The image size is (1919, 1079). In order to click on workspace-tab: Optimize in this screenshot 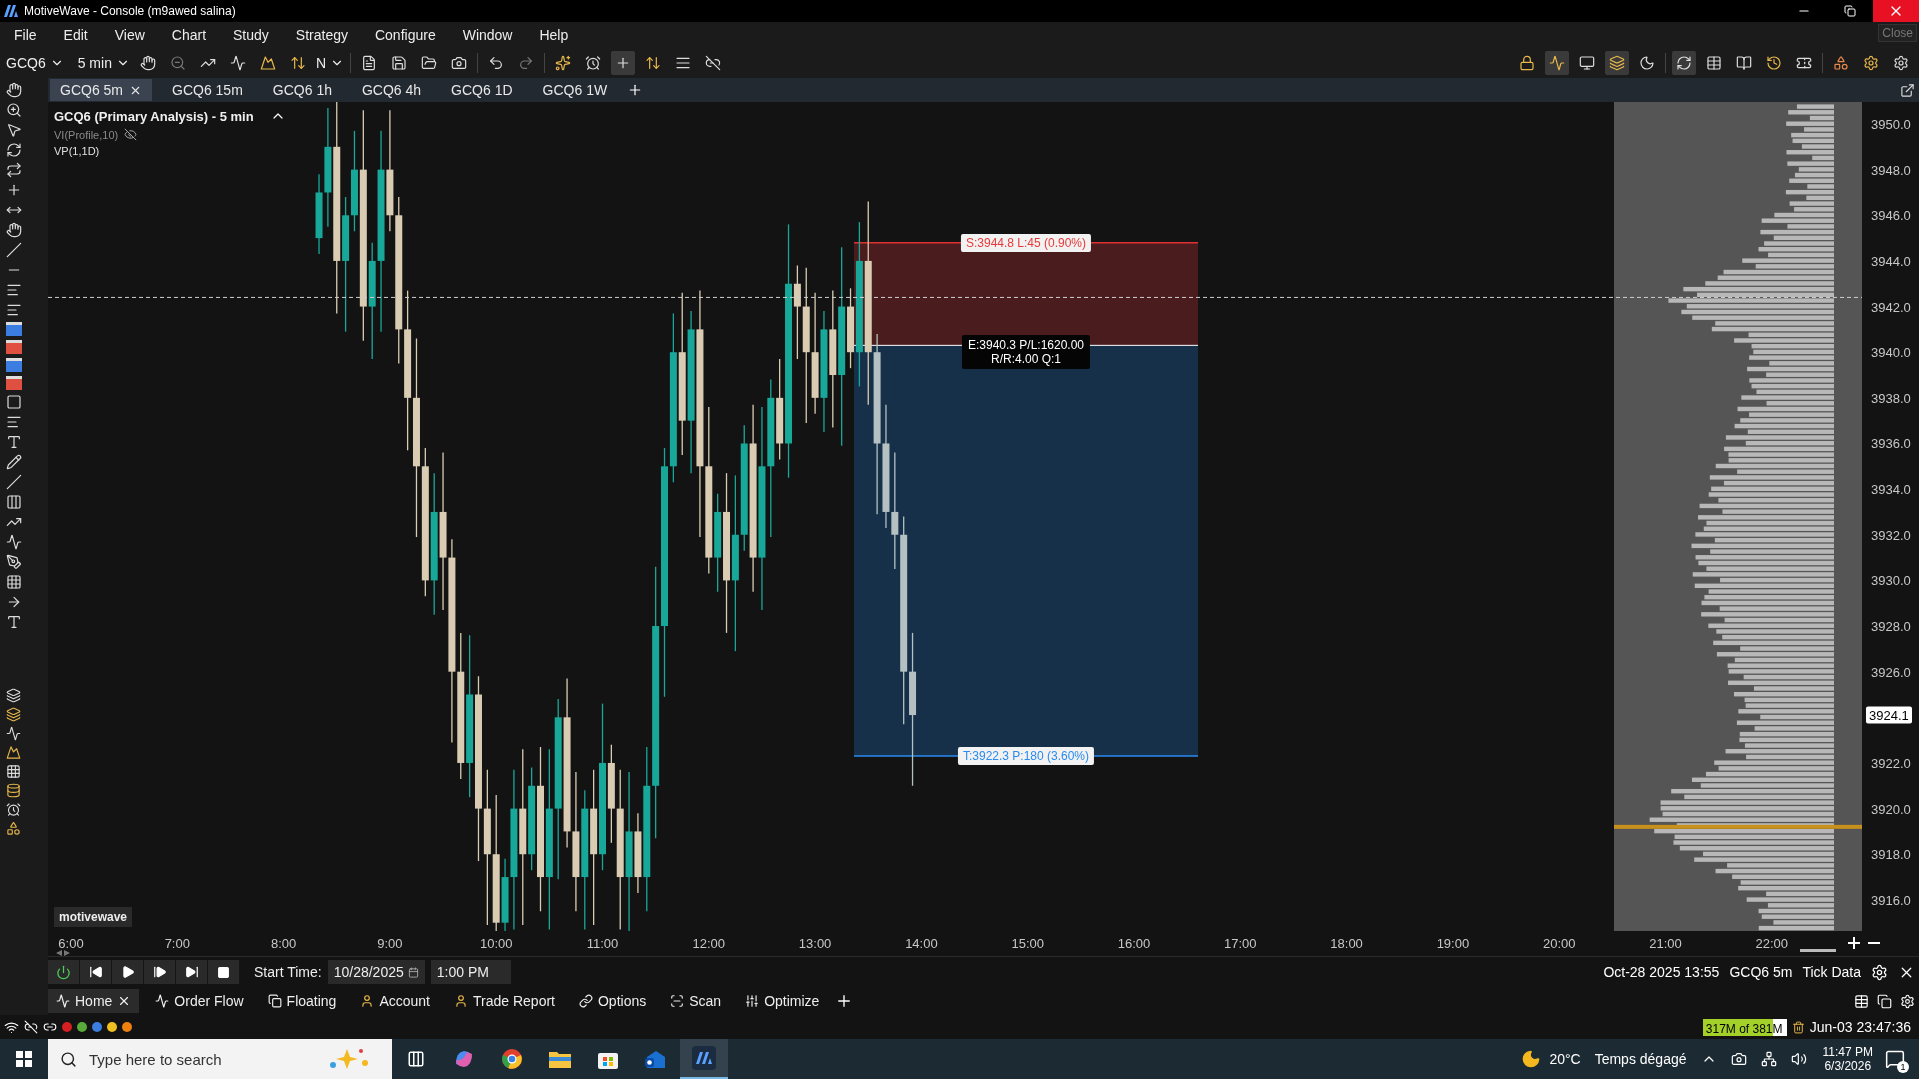, I will do `click(782, 1001)`.